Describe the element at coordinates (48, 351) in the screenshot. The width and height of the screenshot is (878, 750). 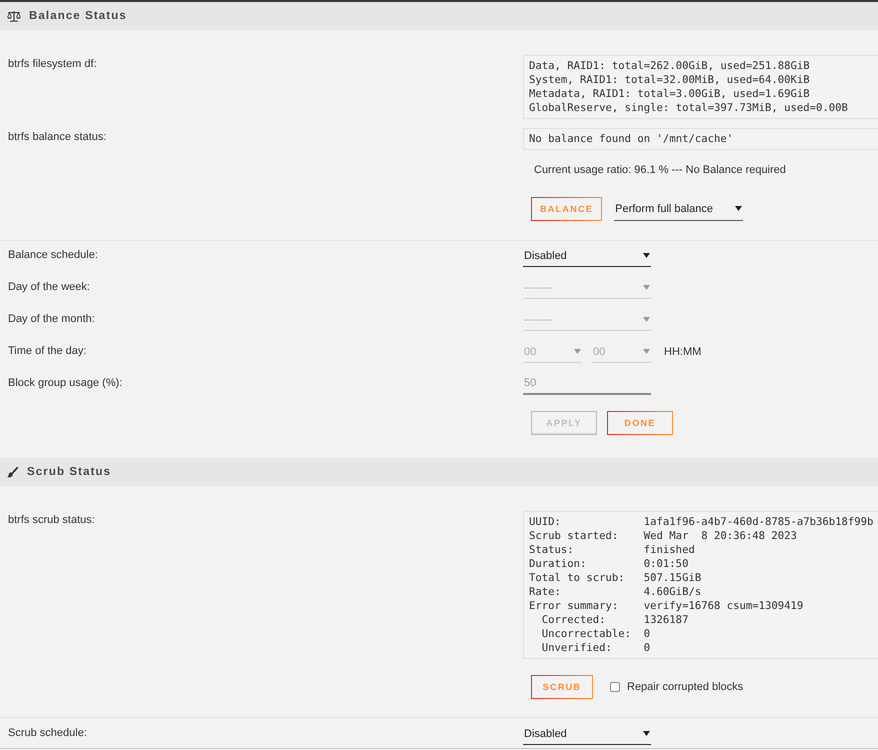
I see `field-label: Time of the day:` at that location.